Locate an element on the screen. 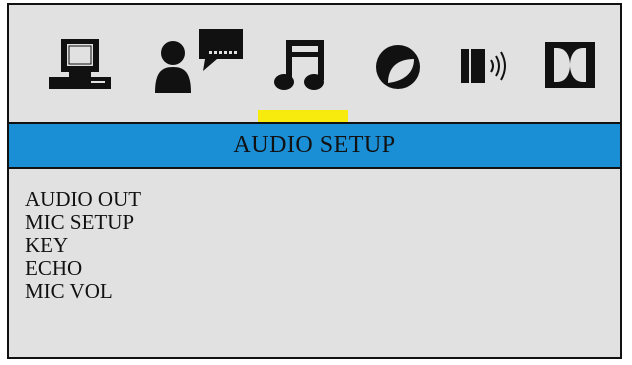 The width and height of the screenshot is (632, 365). volume-icon is located at coordinates (487, 66).